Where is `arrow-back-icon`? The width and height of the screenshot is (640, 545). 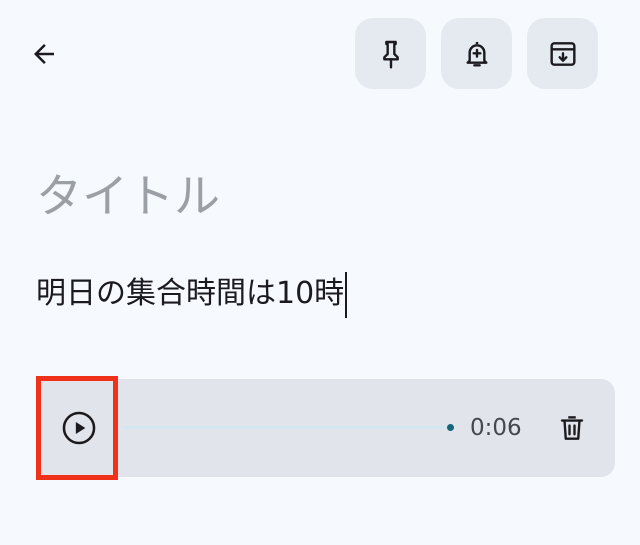
arrow-back-icon is located at coordinates (44, 54).